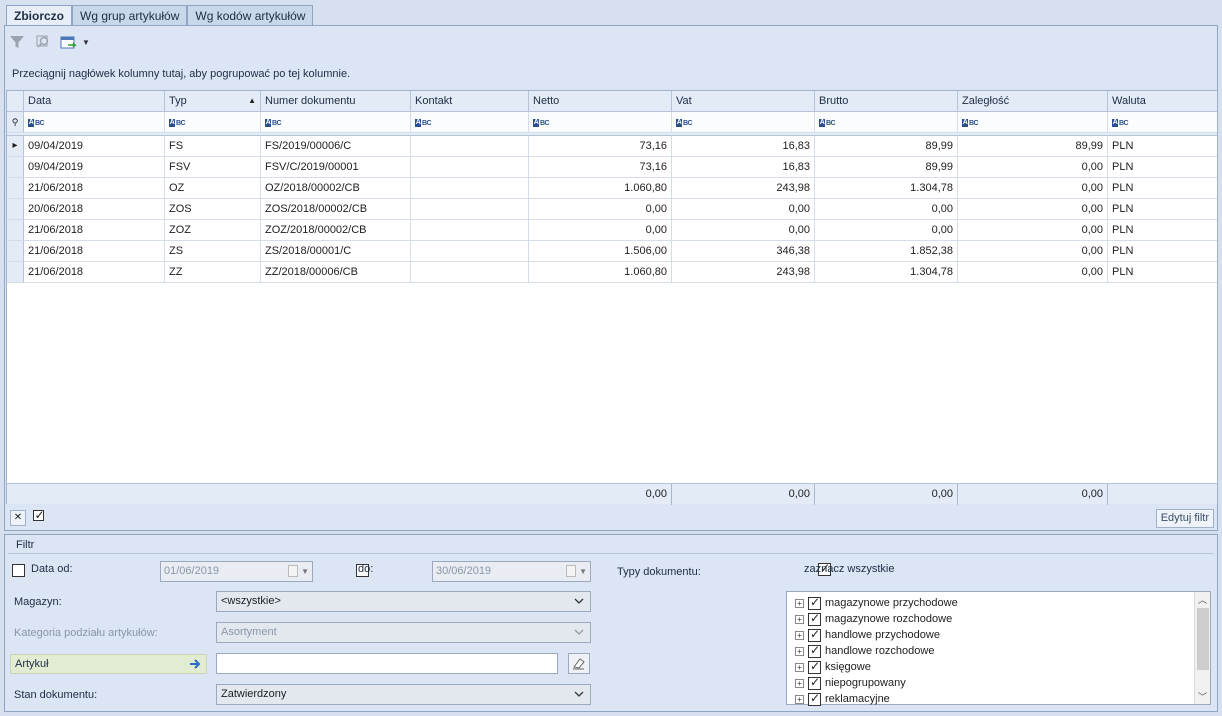 This screenshot has width=1222, height=716. What do you see at coordinates (850, 683) in the screenshot?
I see `tree-item: + niepogrupowany` at bounding box center [850, 683].